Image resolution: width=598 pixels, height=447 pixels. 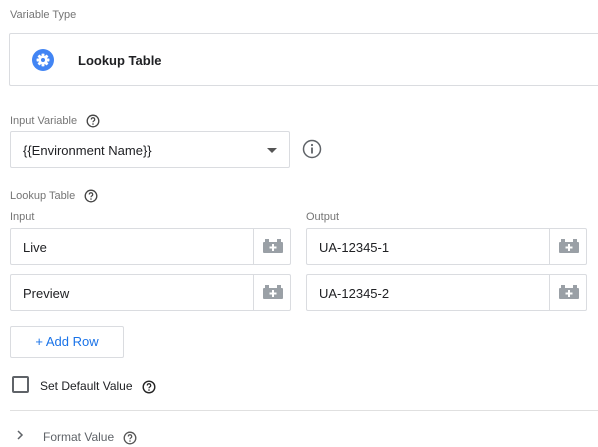 I want to click on info-icon, so click(x=312, y=149).